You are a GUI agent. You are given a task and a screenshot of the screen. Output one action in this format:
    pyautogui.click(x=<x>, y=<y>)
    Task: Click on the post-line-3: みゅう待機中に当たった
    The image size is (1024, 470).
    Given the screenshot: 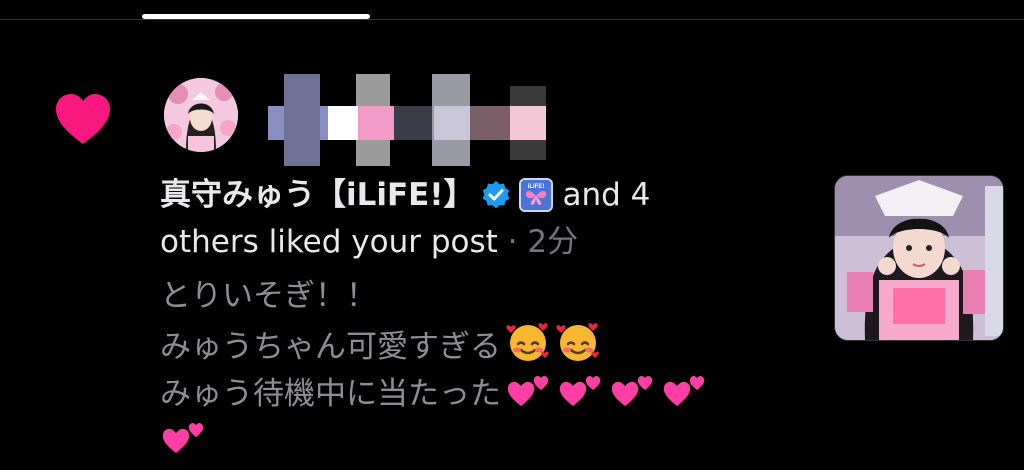 What is the action you would take?
    pyautogui.click(x=485, y=393)
    